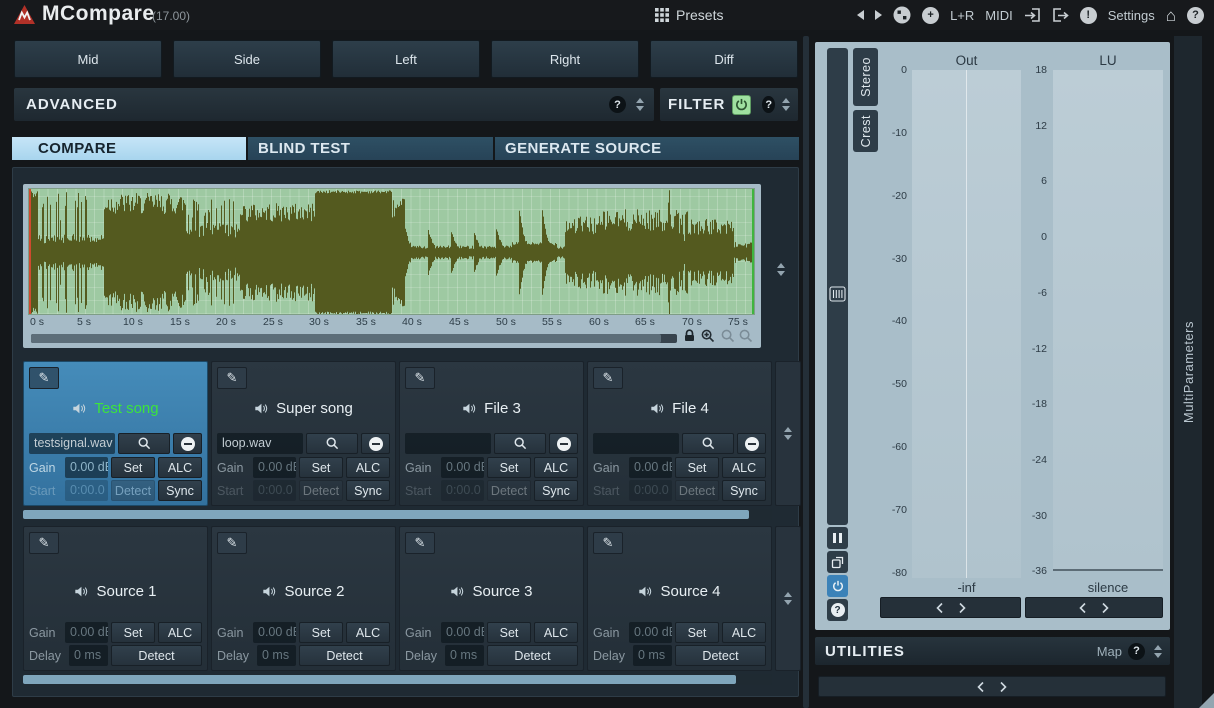 Image resolution: width=1214 pixels, height=708 pixels. What do you see at coordinates (781, 269) in the screenshot?
I see `waveform-height-stepper` at bounding box center [781, 269].